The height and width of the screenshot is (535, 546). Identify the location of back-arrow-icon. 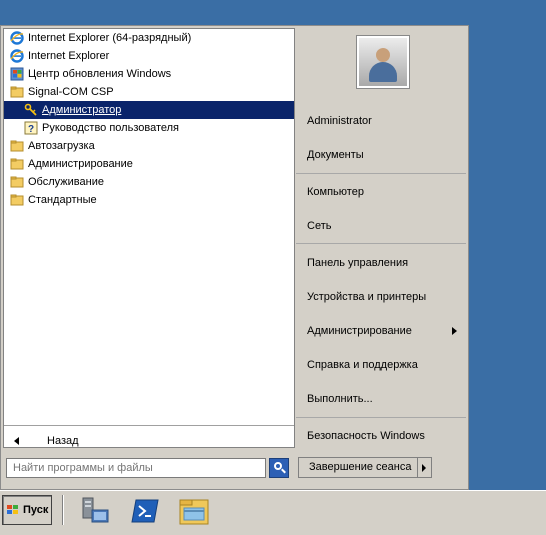
(16, 441).